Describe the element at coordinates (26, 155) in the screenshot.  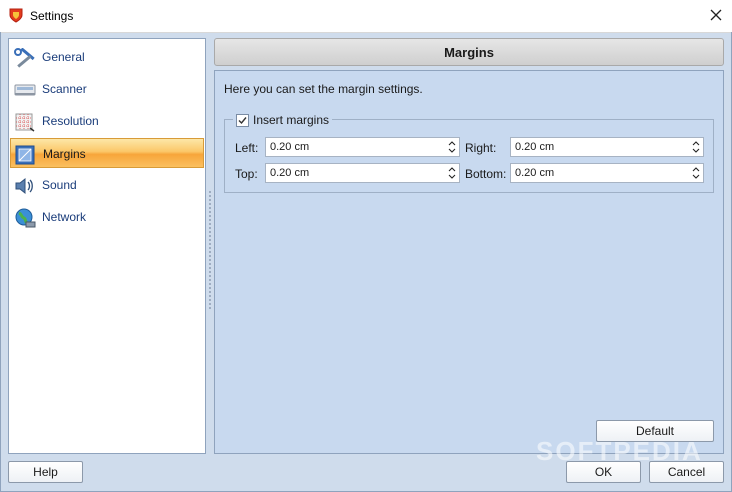
I see `margins-icon` at that location.